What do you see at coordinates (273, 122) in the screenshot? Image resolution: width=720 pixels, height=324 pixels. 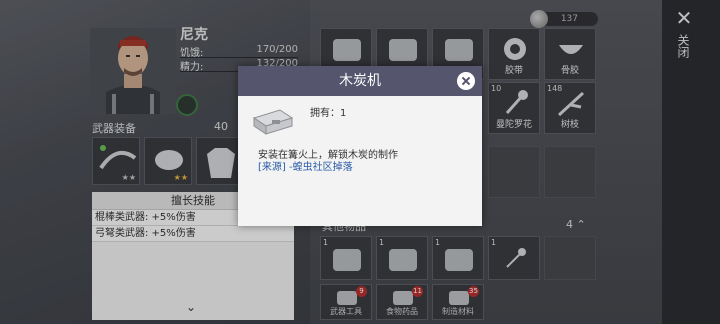 I see `charcoal-machine-icon` at bounding box center [273, 122].